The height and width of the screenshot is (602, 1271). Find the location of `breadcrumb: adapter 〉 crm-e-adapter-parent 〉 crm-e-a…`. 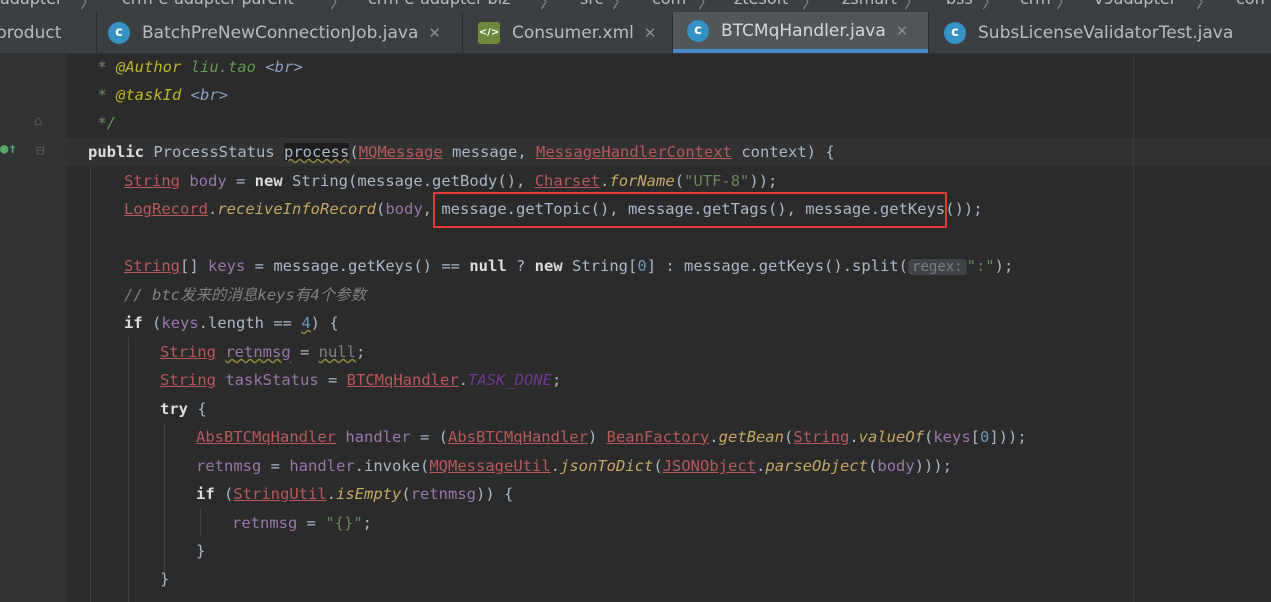

breadcrumb: adapter 〉 crm-e-adapter-parent 〉 crm-e-a… is located at coordinates (635, 6).